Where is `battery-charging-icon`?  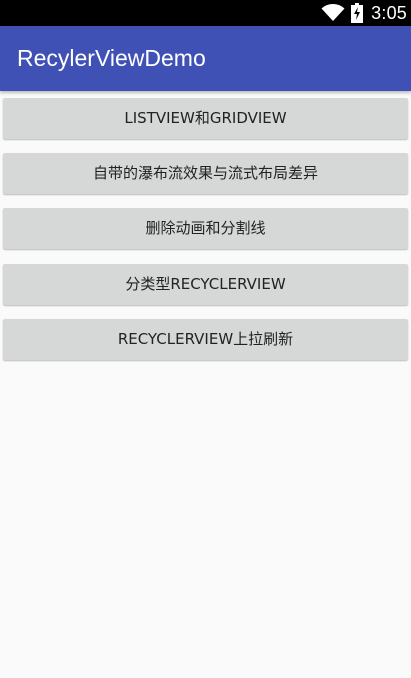 battery-charging-icon is located at coordinates (357, 13).